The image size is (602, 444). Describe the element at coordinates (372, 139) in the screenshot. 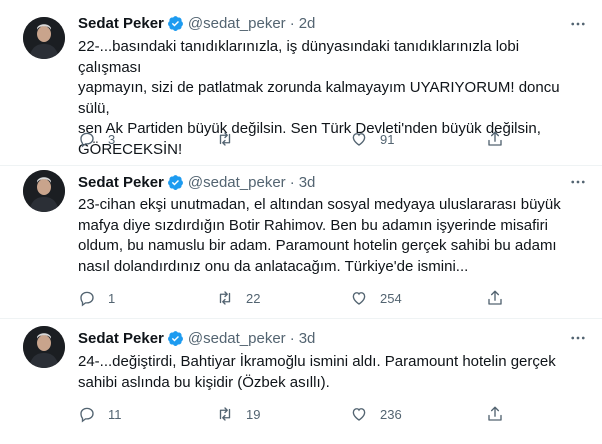

I see `like-button: 91` at that location.